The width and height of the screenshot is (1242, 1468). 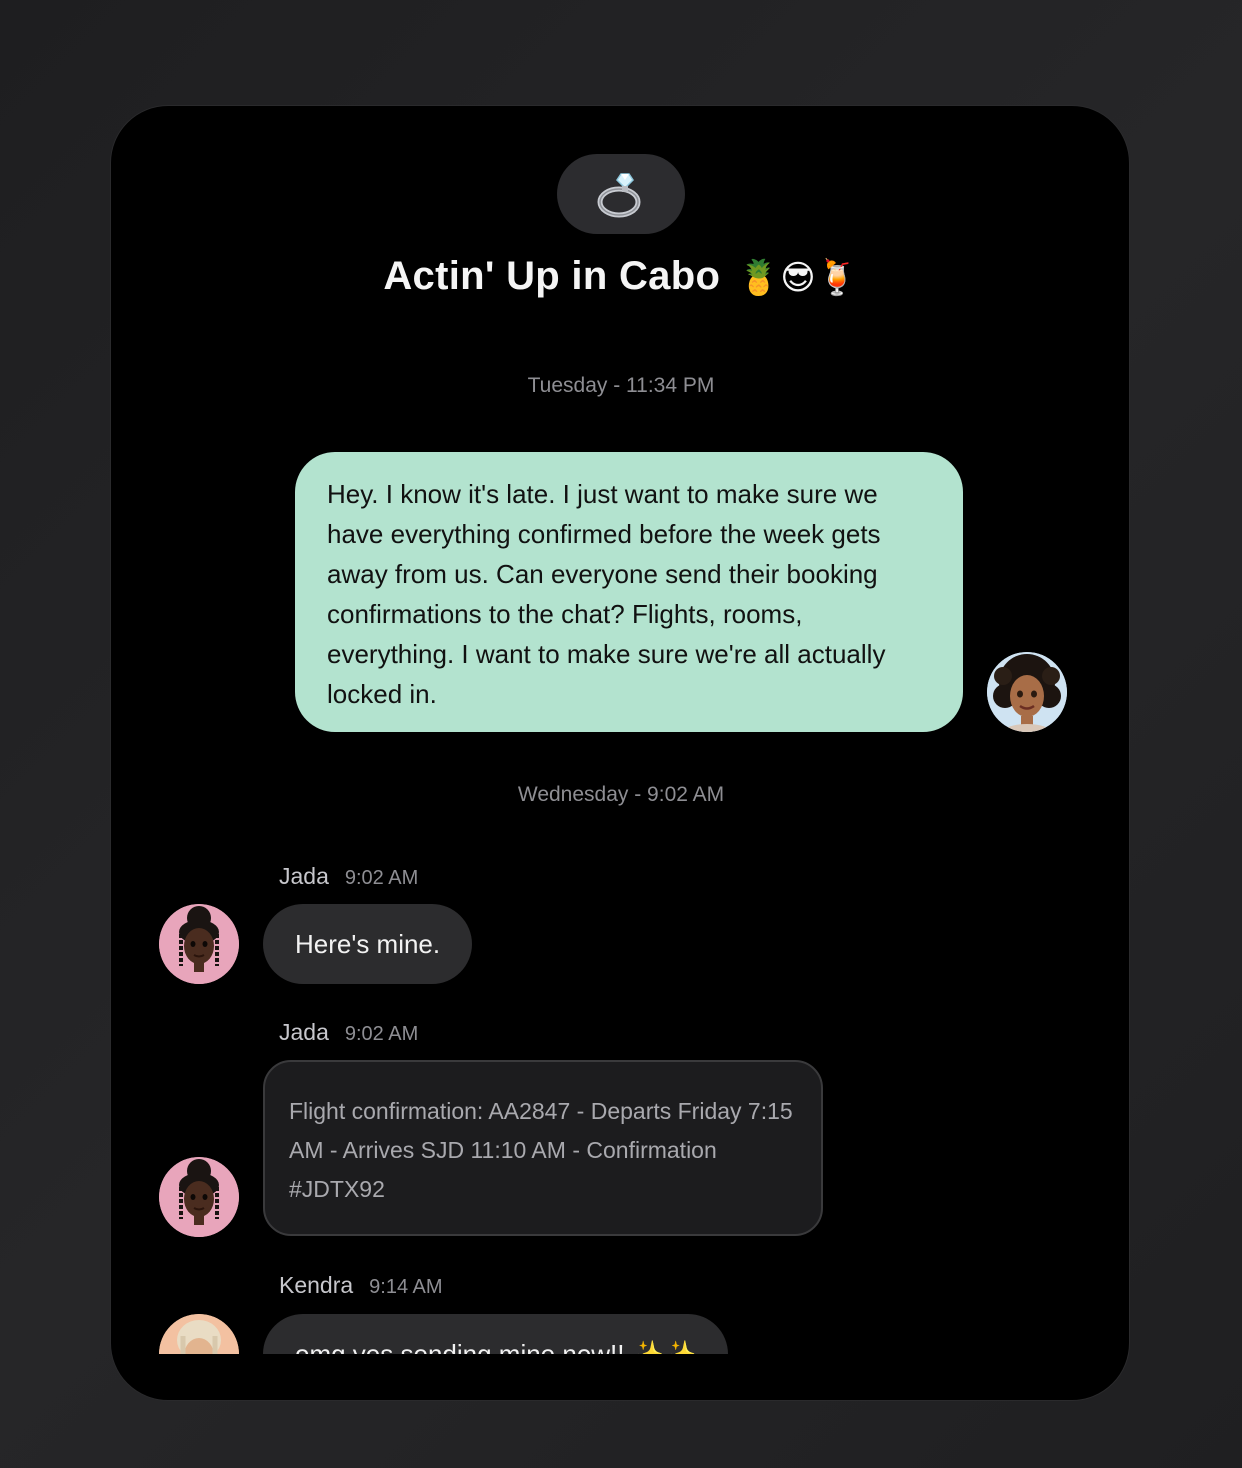 What do you see at coordinates (798, 278) in the screenshot?
I see `group-title-emoji: 🍍😎🍹` at bounding box center [798, 278].